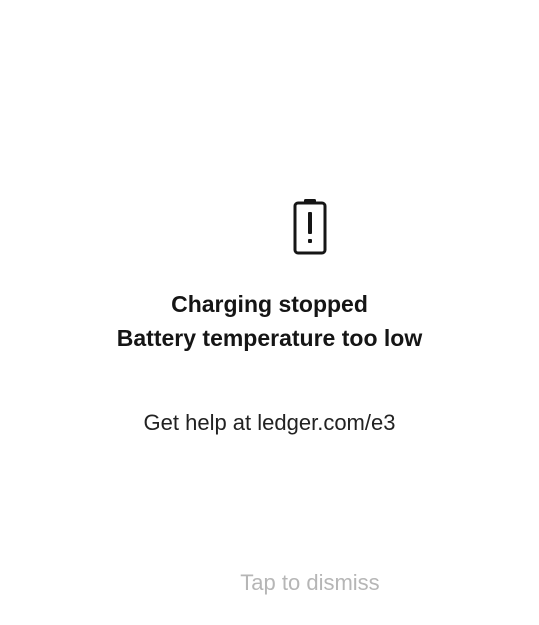 Image resolution: width=539 pixels, height=625 pixels. I want to click on help-link-text: Get help at ledger.com/e3, so click(269, 422).